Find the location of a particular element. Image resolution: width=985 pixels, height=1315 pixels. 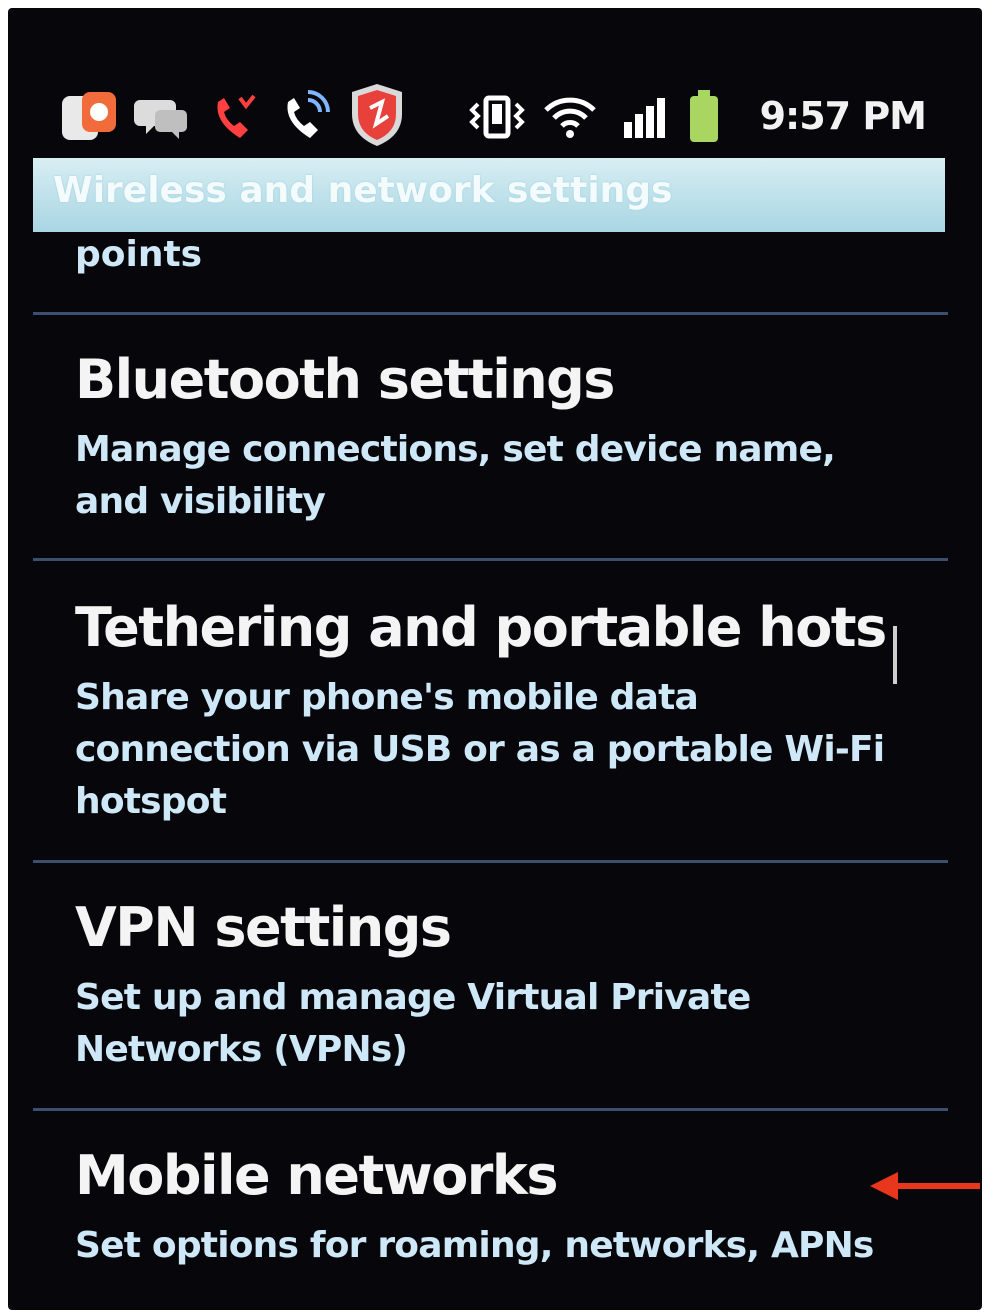

vibrate-icon is located at coordinates (497, 117).